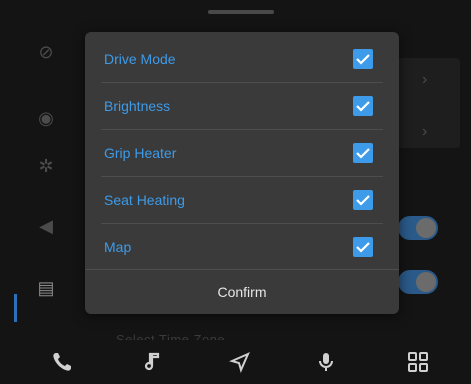 The width and height of the screenshot is (471, 384). Describe the element at coordinates (140, 59) in the screenshot. I see `option-label: Drive Mode` at that location.